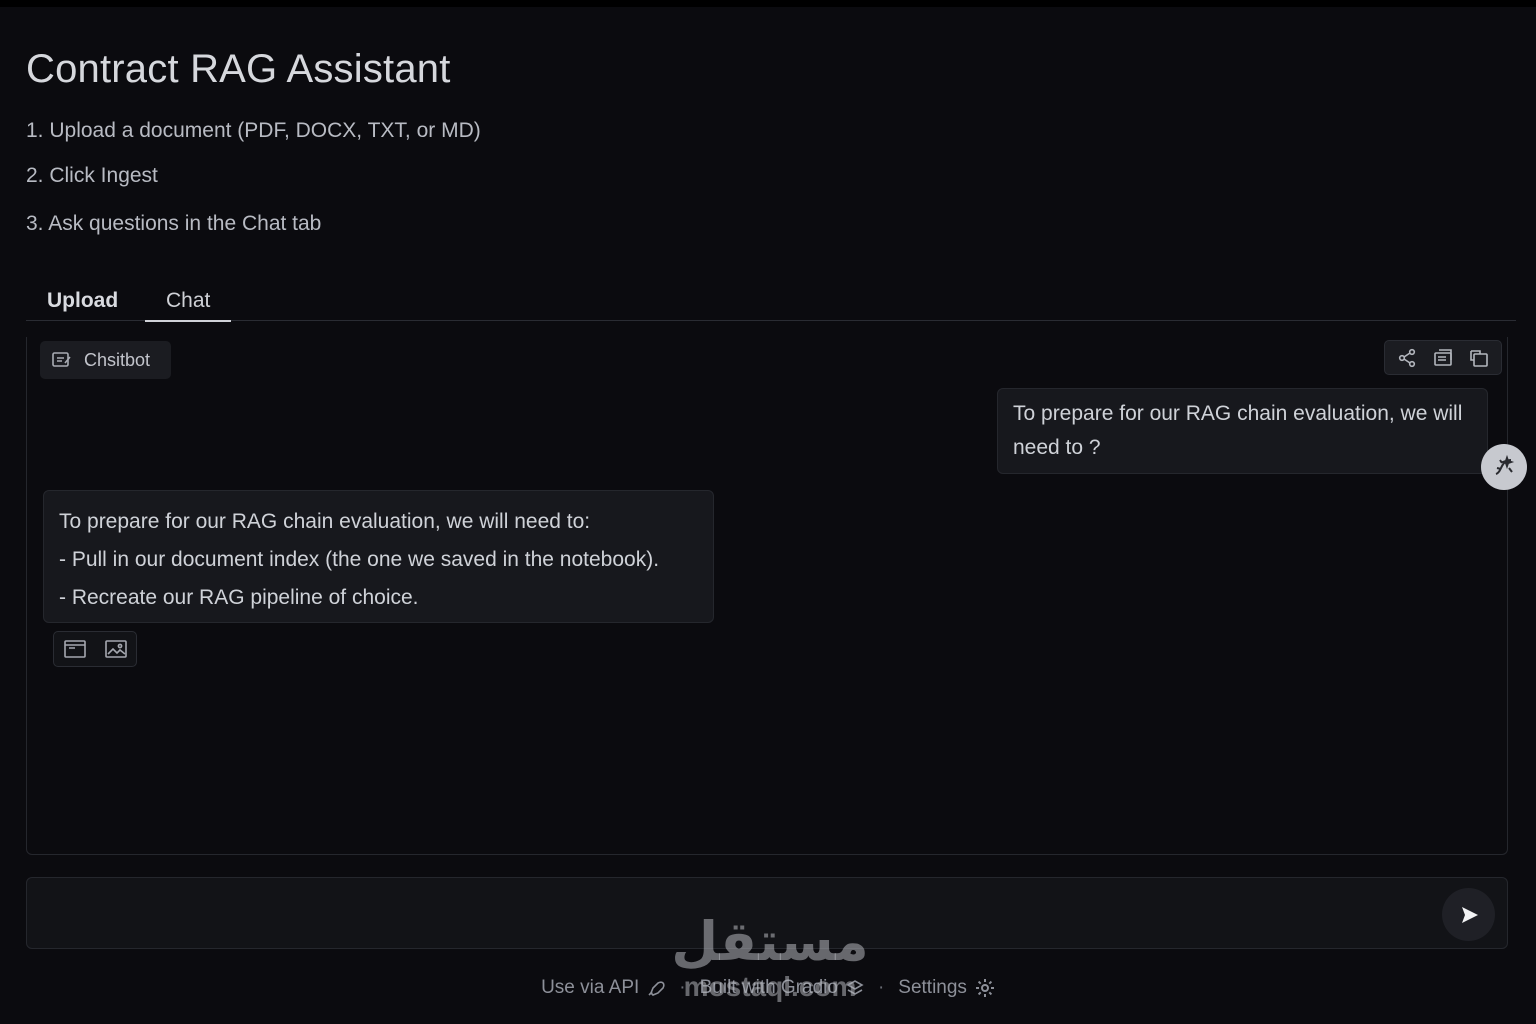 This screenshot has width=1536, height=1024. I want to click on image-message-button, so click(116, 649).